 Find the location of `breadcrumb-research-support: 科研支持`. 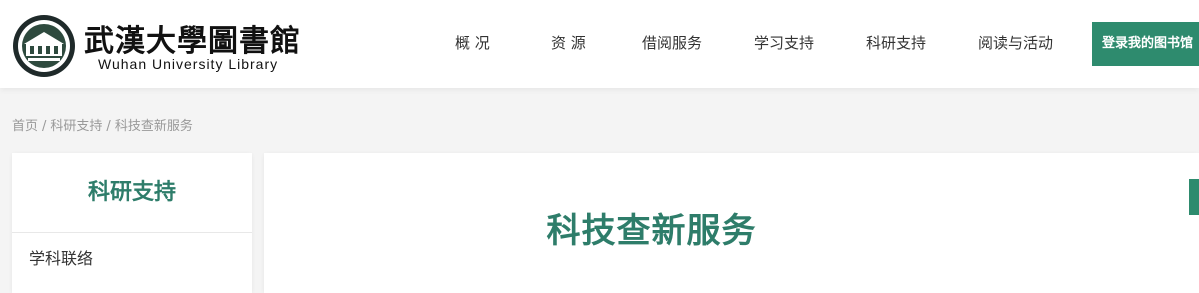

breadcrumb-research-support: 科研支持 is located at coordinates (76, 126).